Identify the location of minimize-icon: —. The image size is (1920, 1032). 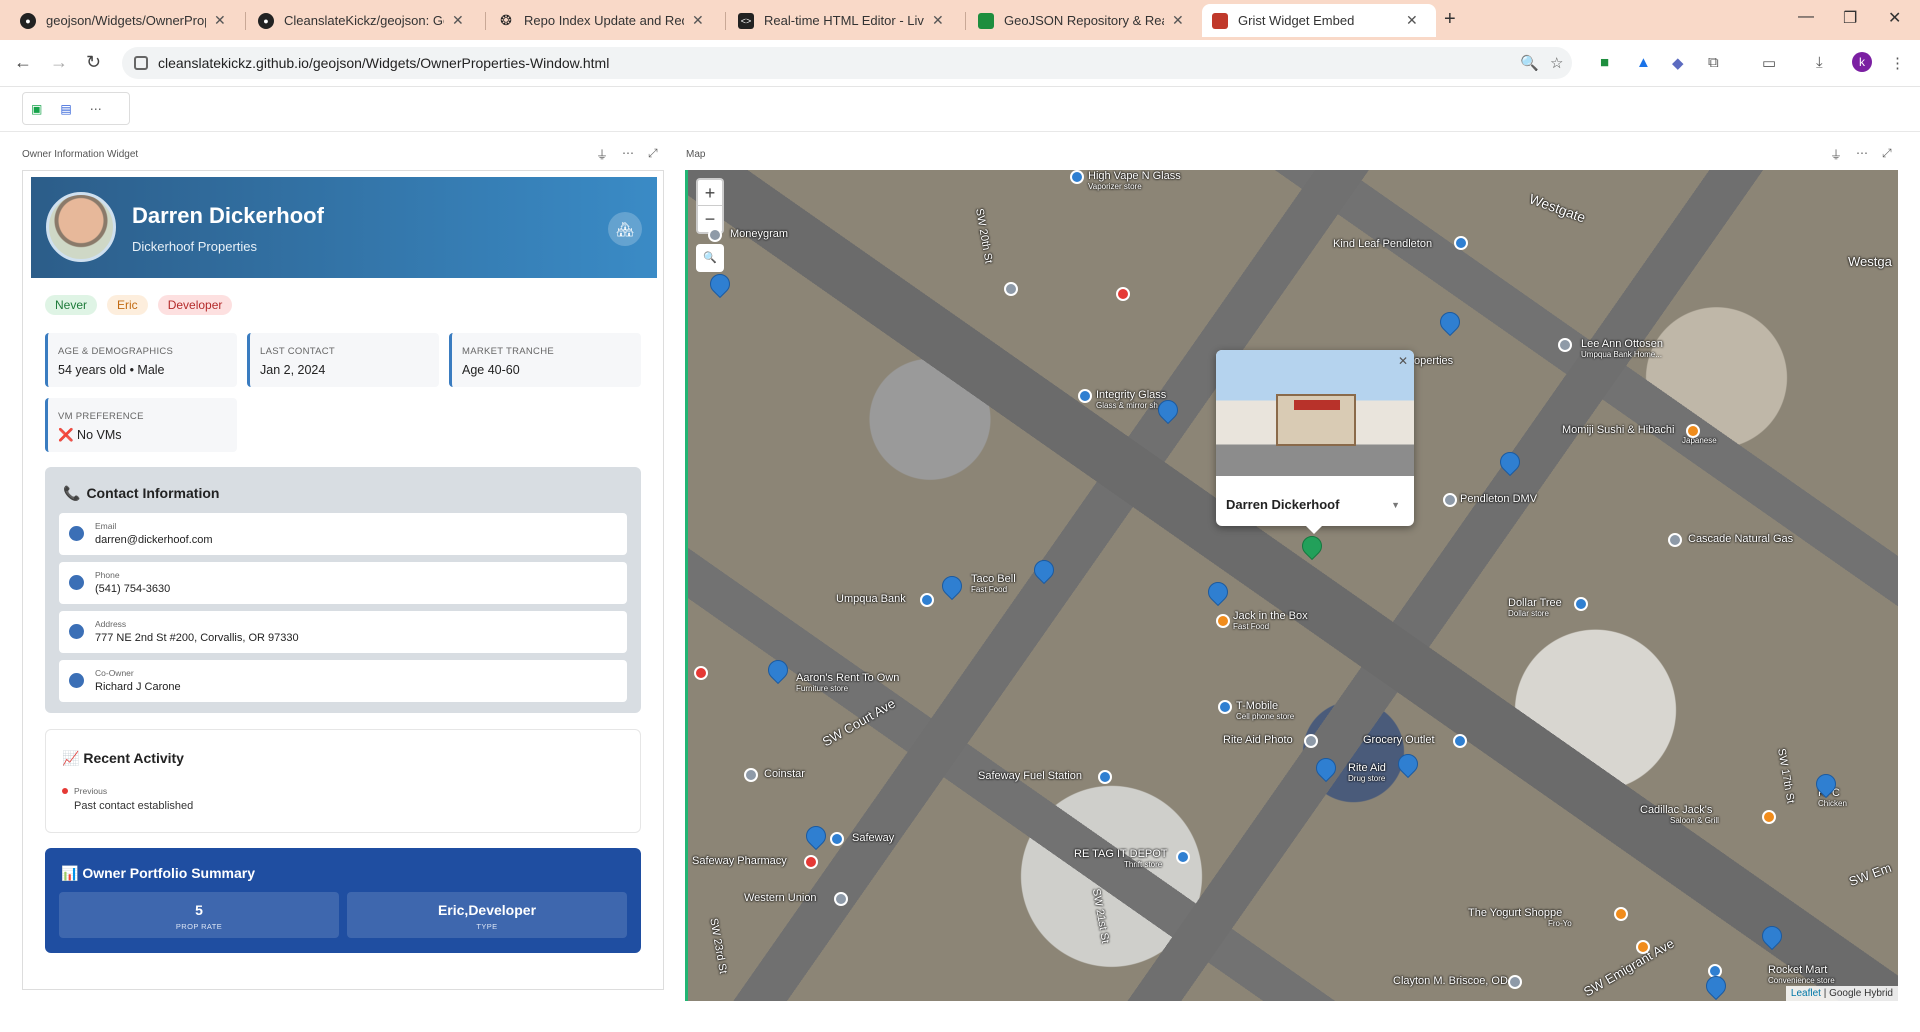
(1806, 17).